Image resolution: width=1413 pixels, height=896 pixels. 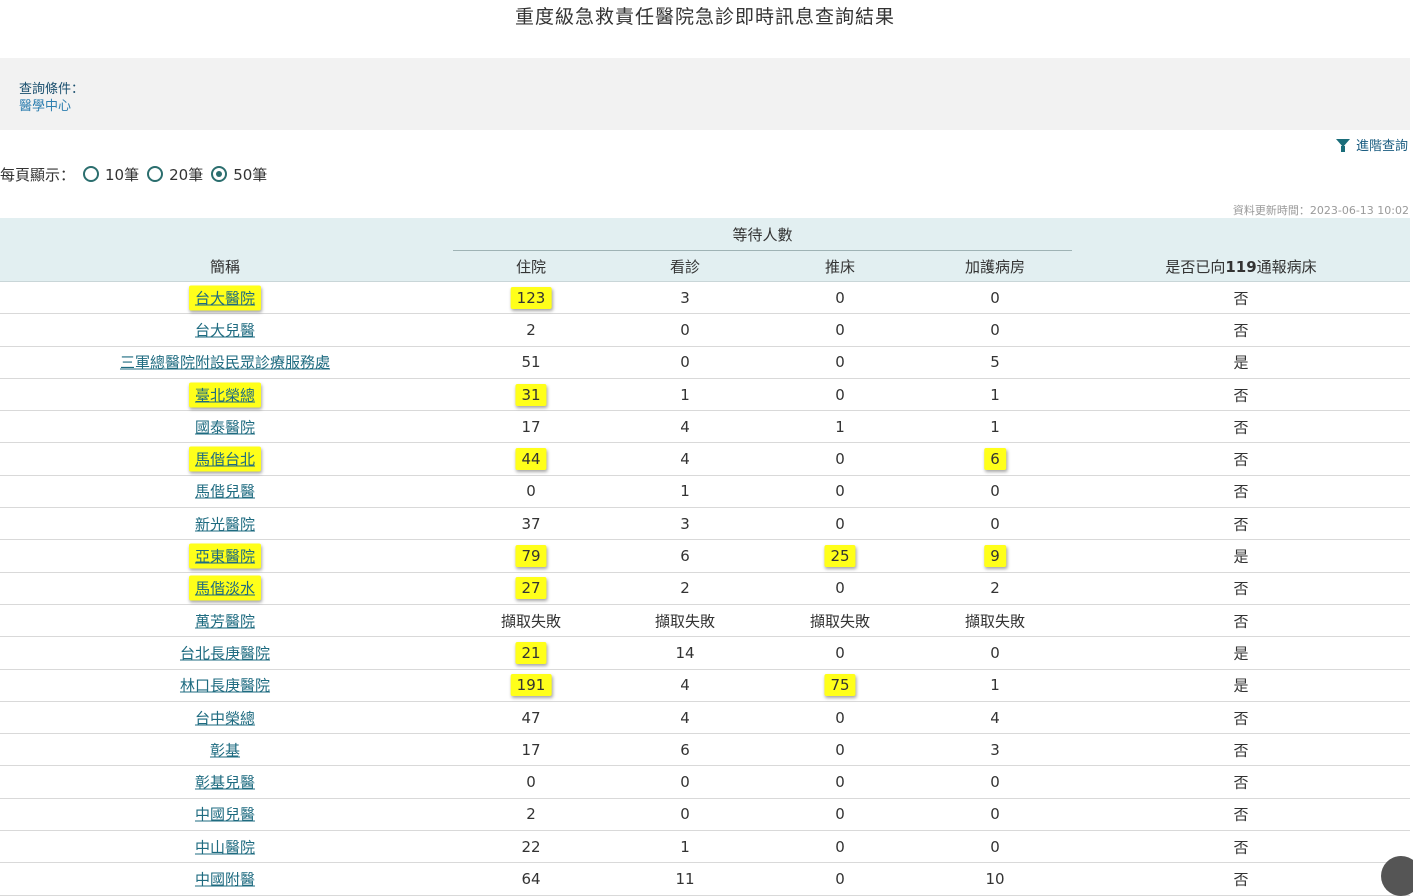 What do you see at coordinates (1371, 144) in the screenshot?
I see `advanced-search-link: 進階查詢` at bounding box center [1371, 144].